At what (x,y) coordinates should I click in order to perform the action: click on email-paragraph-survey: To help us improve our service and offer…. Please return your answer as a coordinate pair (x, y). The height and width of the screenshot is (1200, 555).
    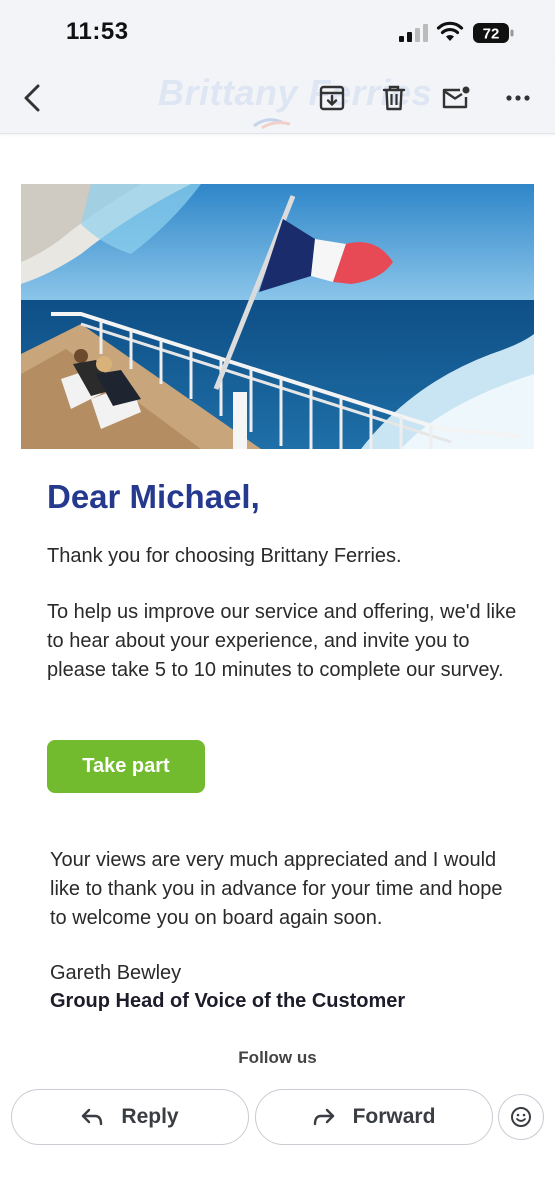
    Looking at the image, I should click on (282, 641).